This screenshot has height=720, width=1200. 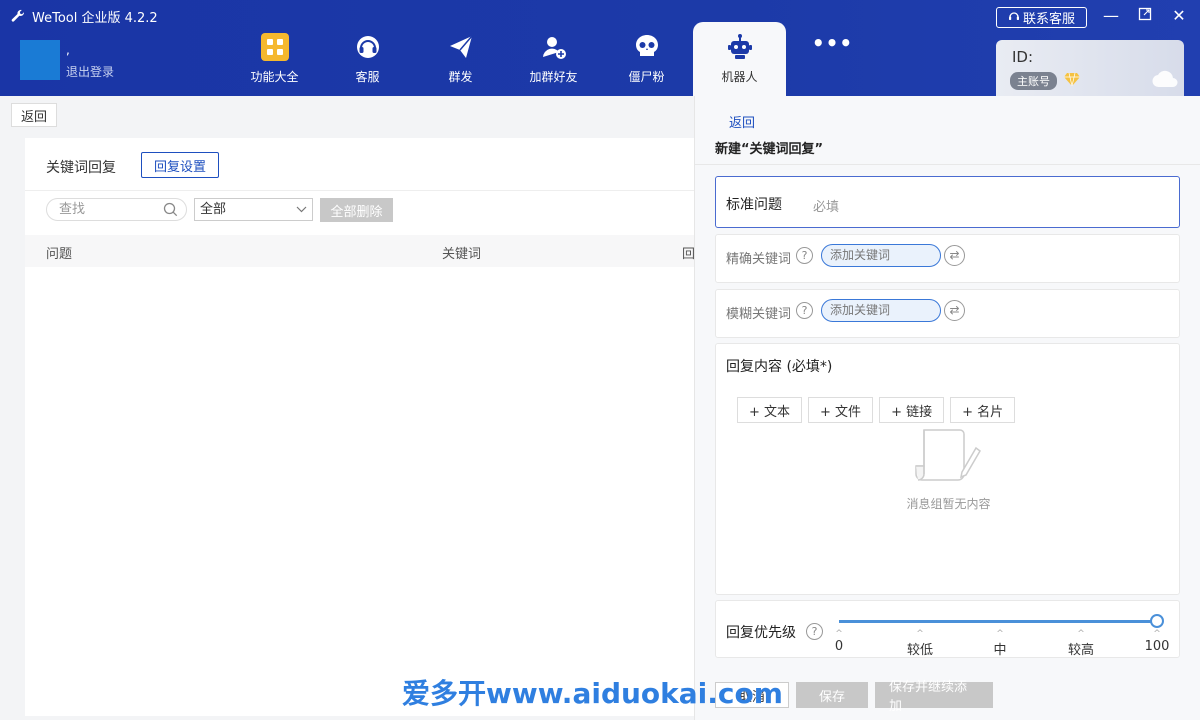 I want to click on nav-item-features: 功能大全, so click(x=274, y=59).